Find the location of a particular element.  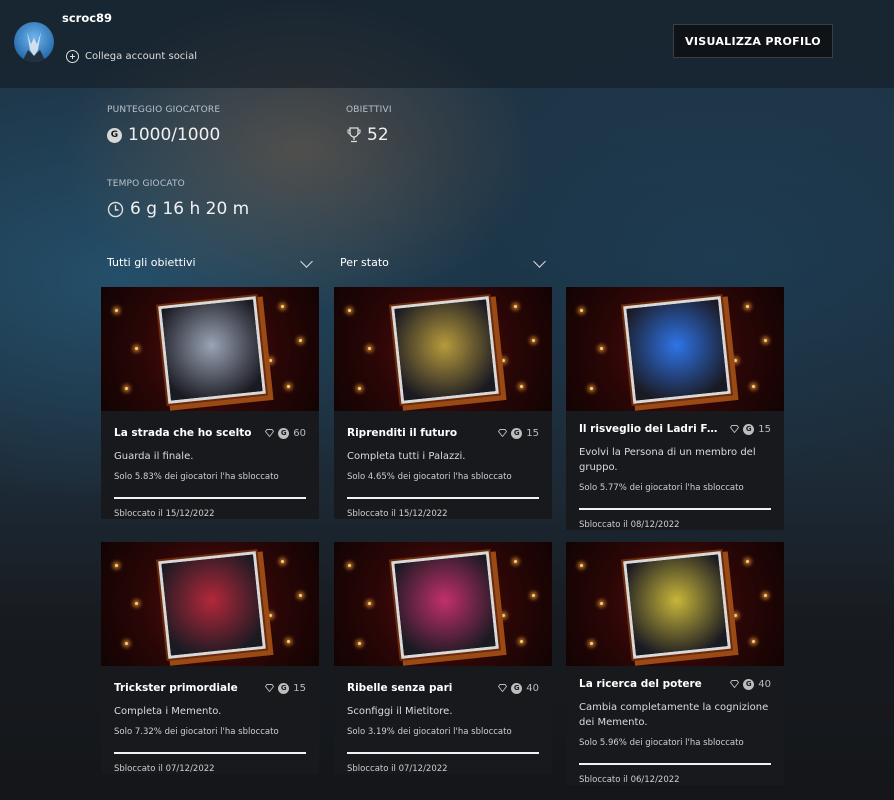

score-text: 1000/1000 is located at coordinates (174, 135).